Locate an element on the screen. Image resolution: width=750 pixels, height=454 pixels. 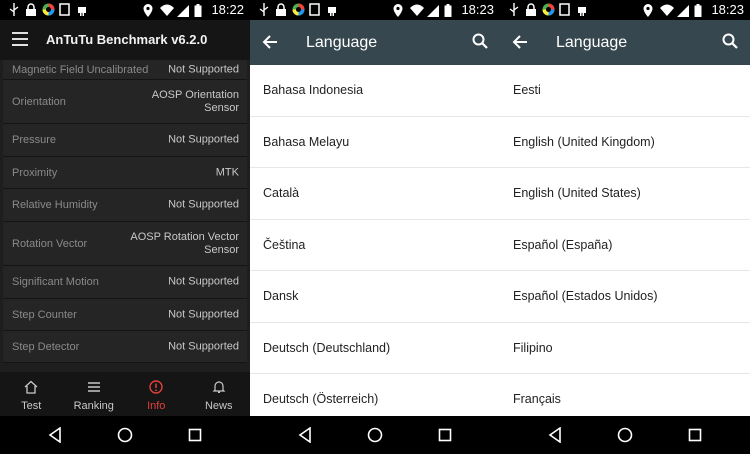
toolbar: Language is located at coordinates (375, 42).